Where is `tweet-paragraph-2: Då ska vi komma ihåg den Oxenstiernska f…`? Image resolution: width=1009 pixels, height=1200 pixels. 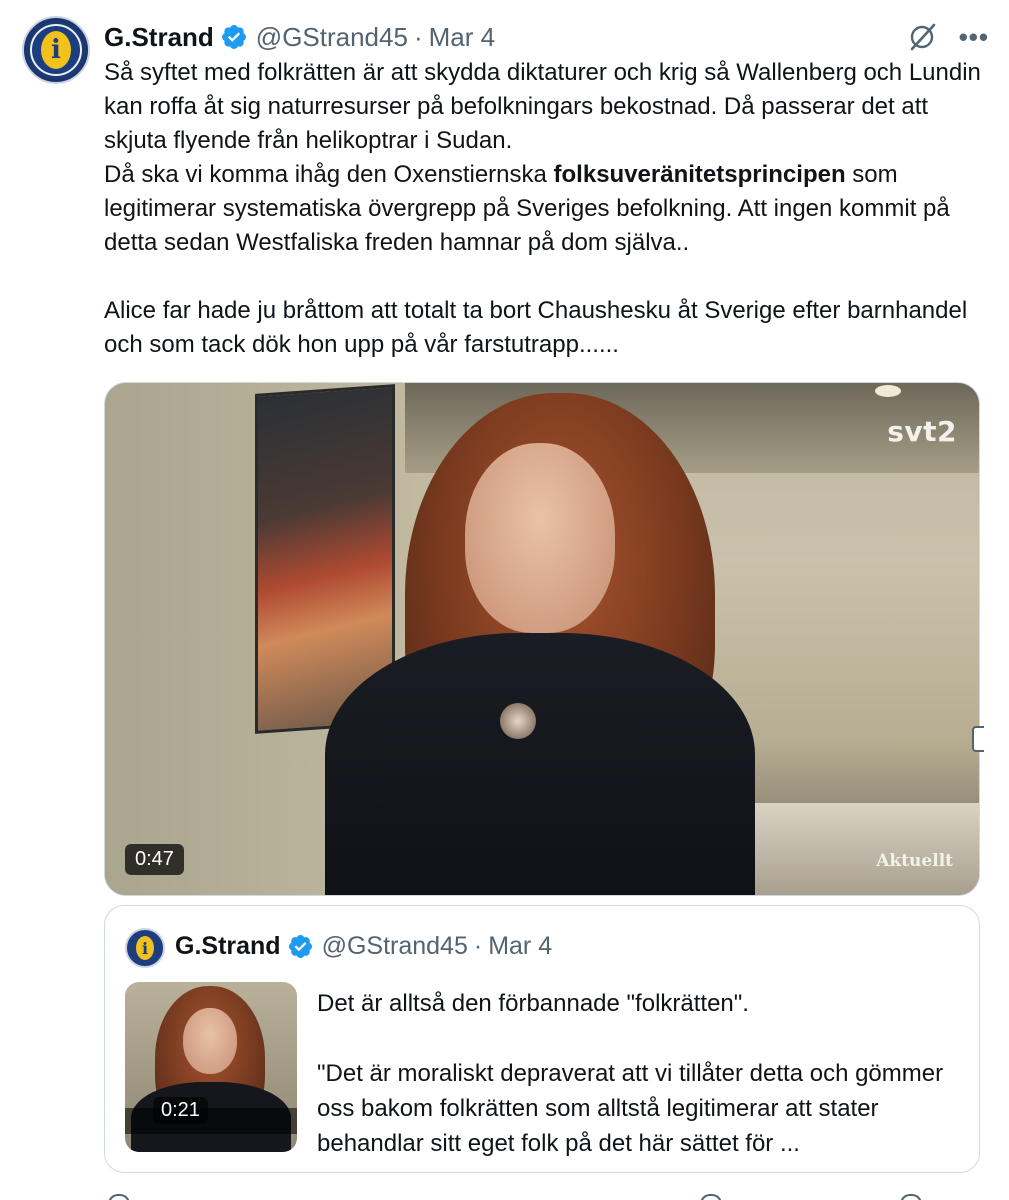
tweet-paragraph-2: Då ska vi komma ihåg den Oxenstiernska f… is located at coordinates (549, 209).